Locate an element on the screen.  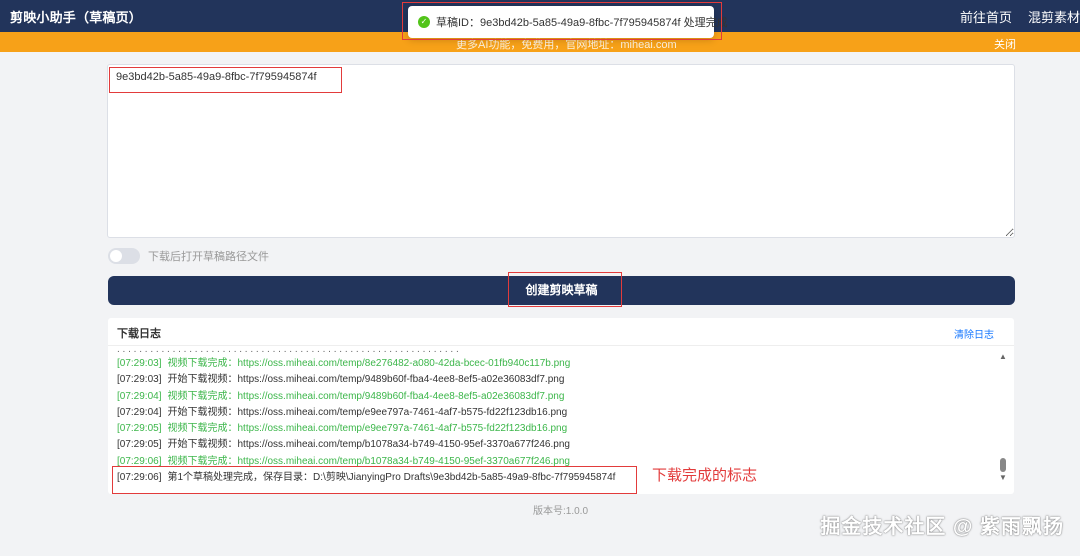
version-label: 版本号:1.0.0 is located at coordinates (561, 511).